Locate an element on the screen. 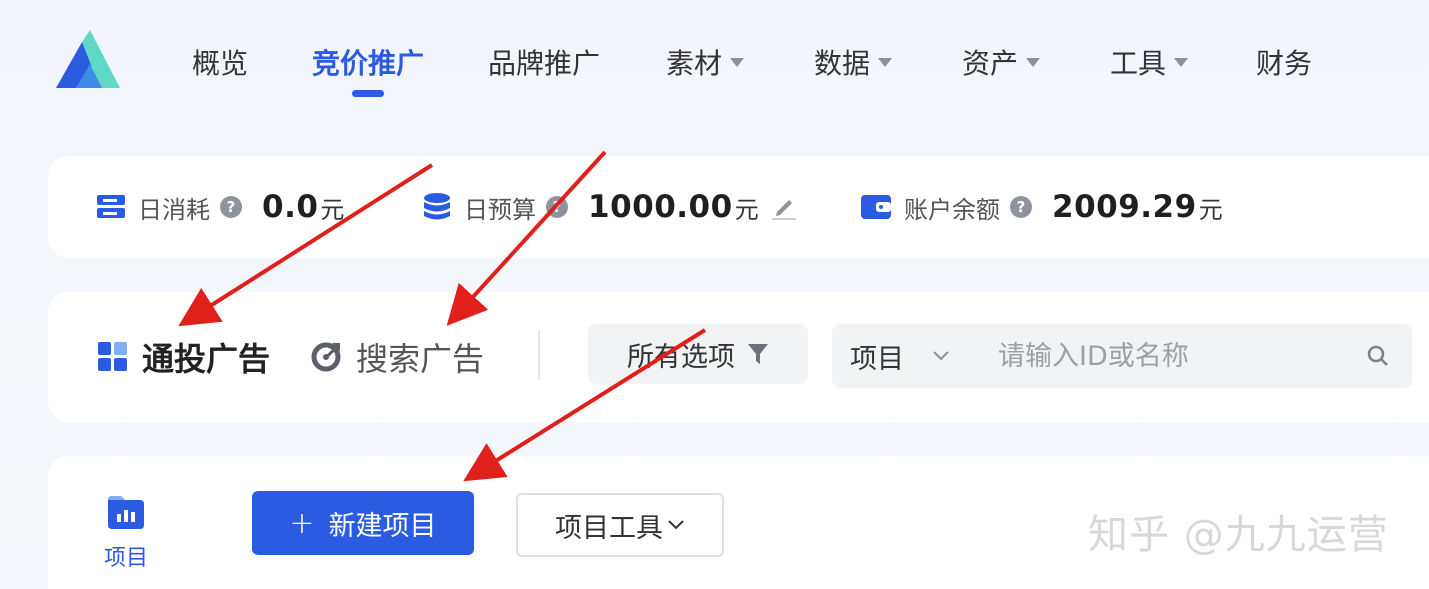  server-icon is located at coordinates (111, 206).